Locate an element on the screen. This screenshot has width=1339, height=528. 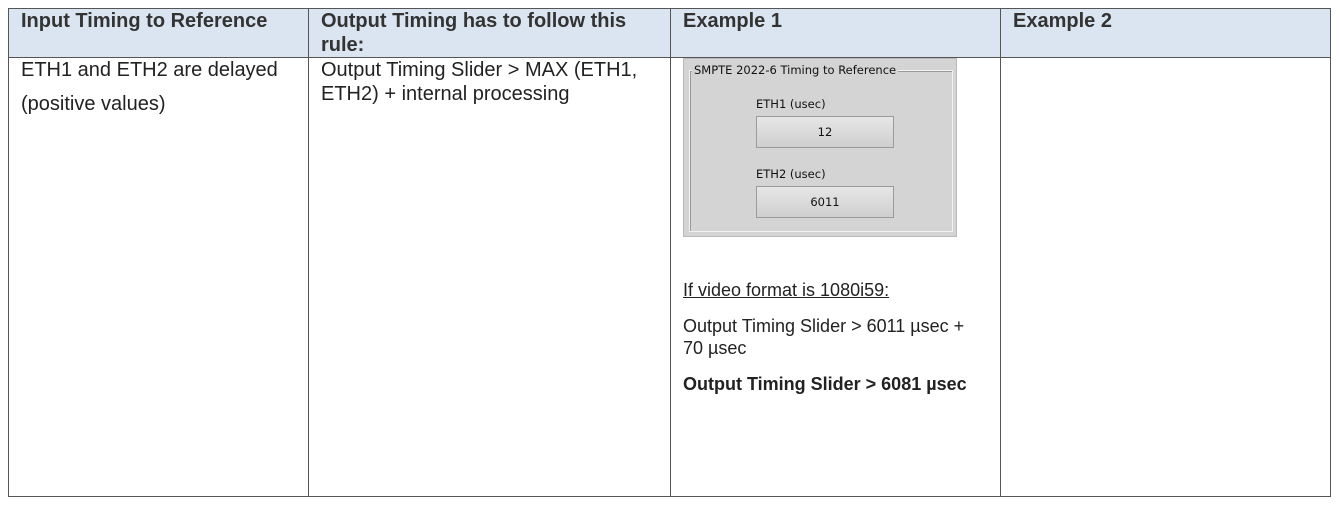
example-condition: If video format is 1080i59: is located at coordinates (786, 290).